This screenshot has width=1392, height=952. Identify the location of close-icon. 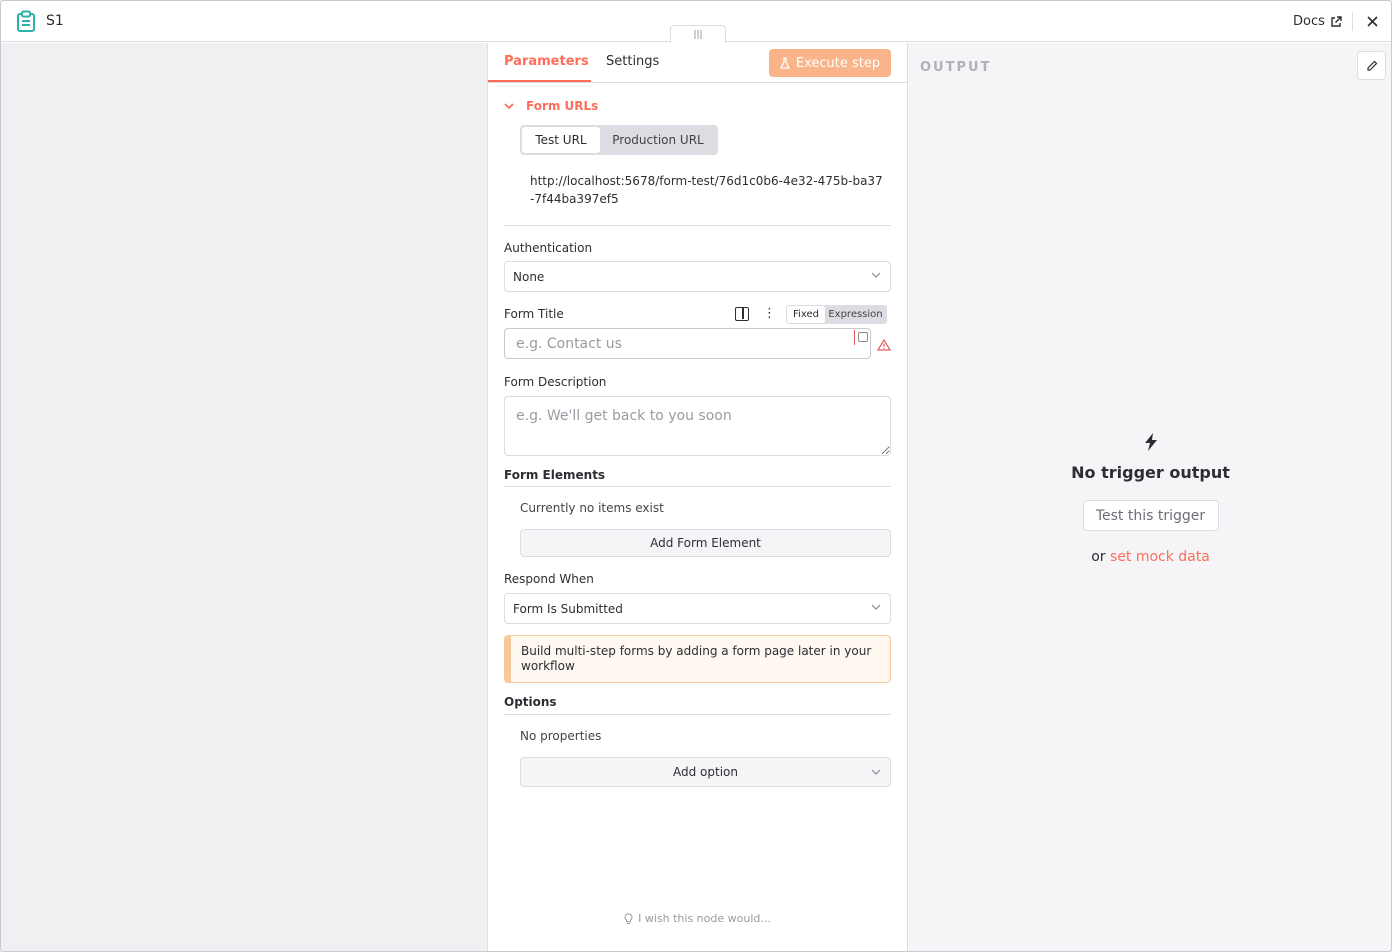
(1372, 21).